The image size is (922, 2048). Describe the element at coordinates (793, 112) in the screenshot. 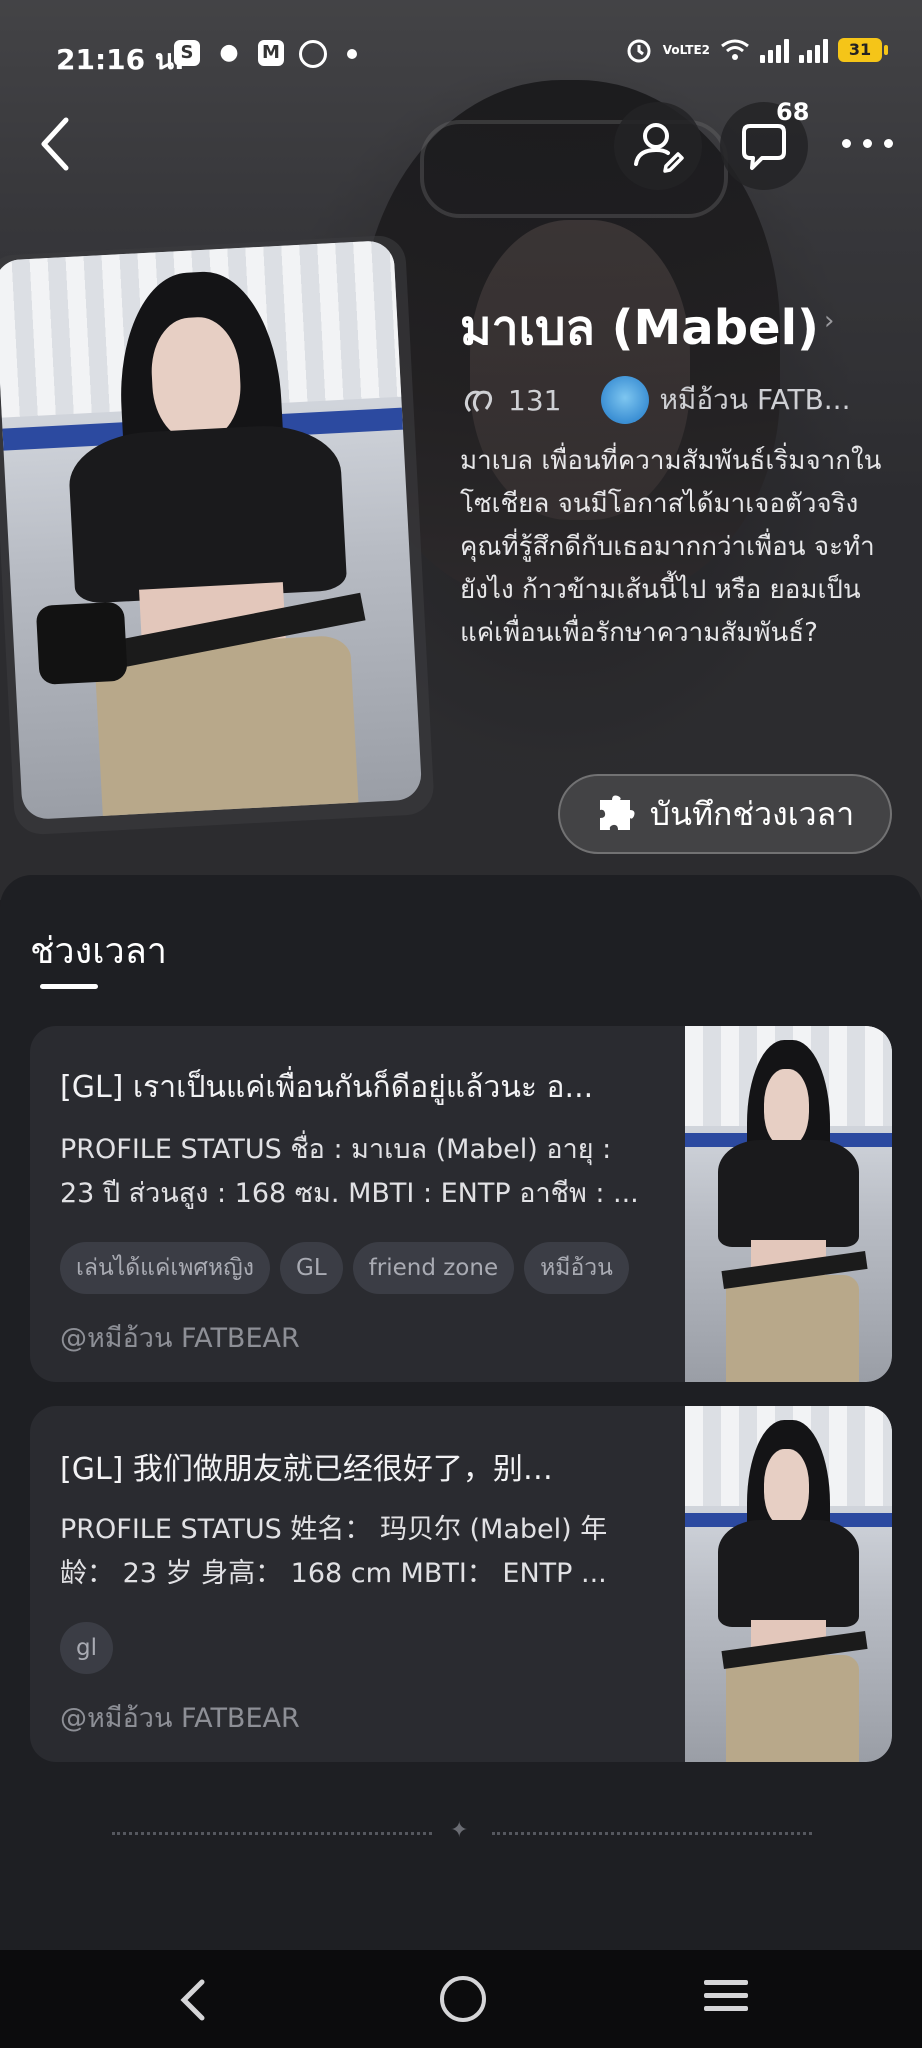

I see `comment-count-badge: 68` at that location.